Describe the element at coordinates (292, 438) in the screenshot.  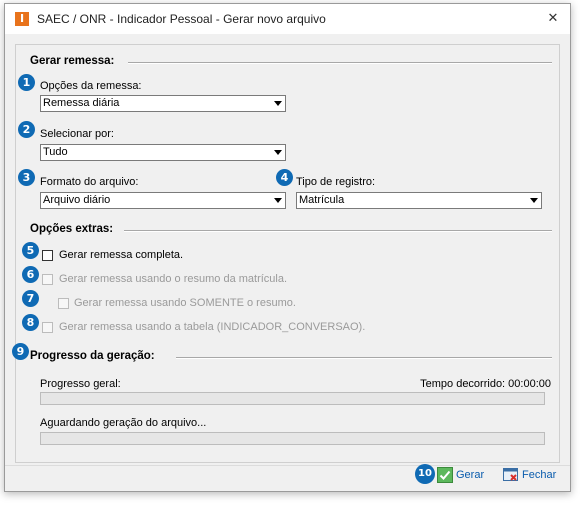
I see `progresso-arquivo-bar` at that location.